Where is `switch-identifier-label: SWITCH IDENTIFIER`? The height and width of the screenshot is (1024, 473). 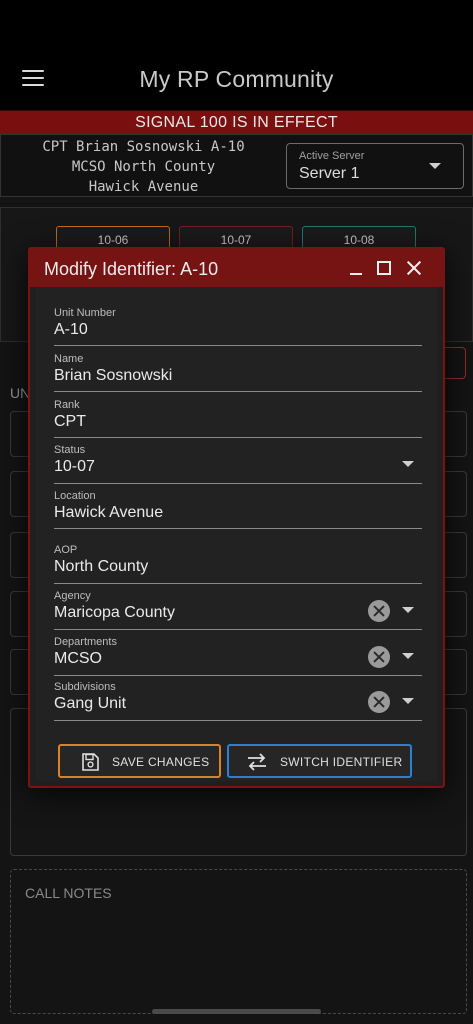
switch-identifier-label: SWITCH IDENTIFIER is located at coordinates (341, 762).